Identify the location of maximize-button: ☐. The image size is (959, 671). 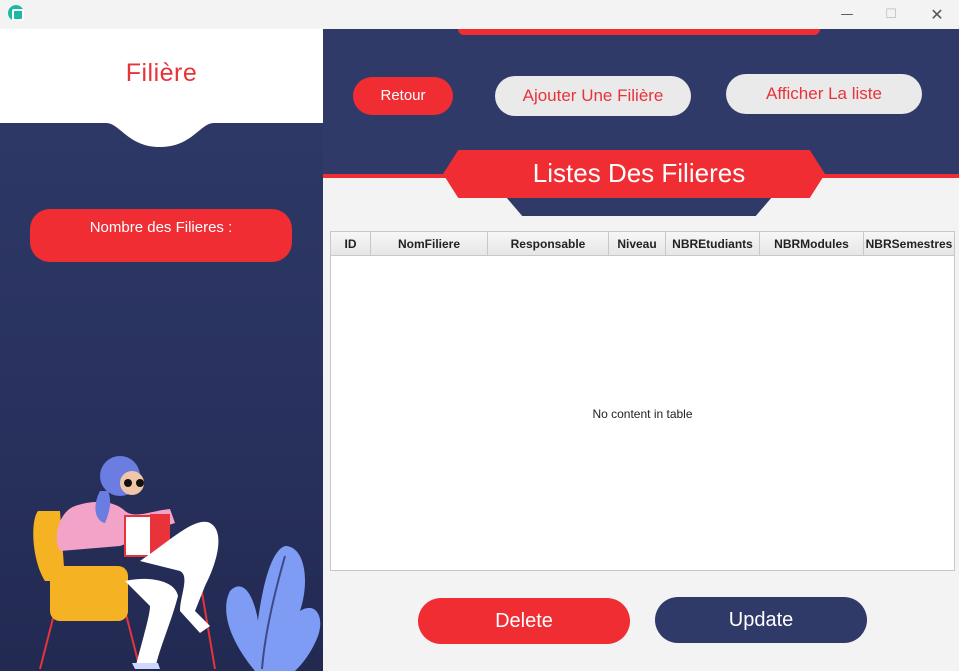
(891, 14).